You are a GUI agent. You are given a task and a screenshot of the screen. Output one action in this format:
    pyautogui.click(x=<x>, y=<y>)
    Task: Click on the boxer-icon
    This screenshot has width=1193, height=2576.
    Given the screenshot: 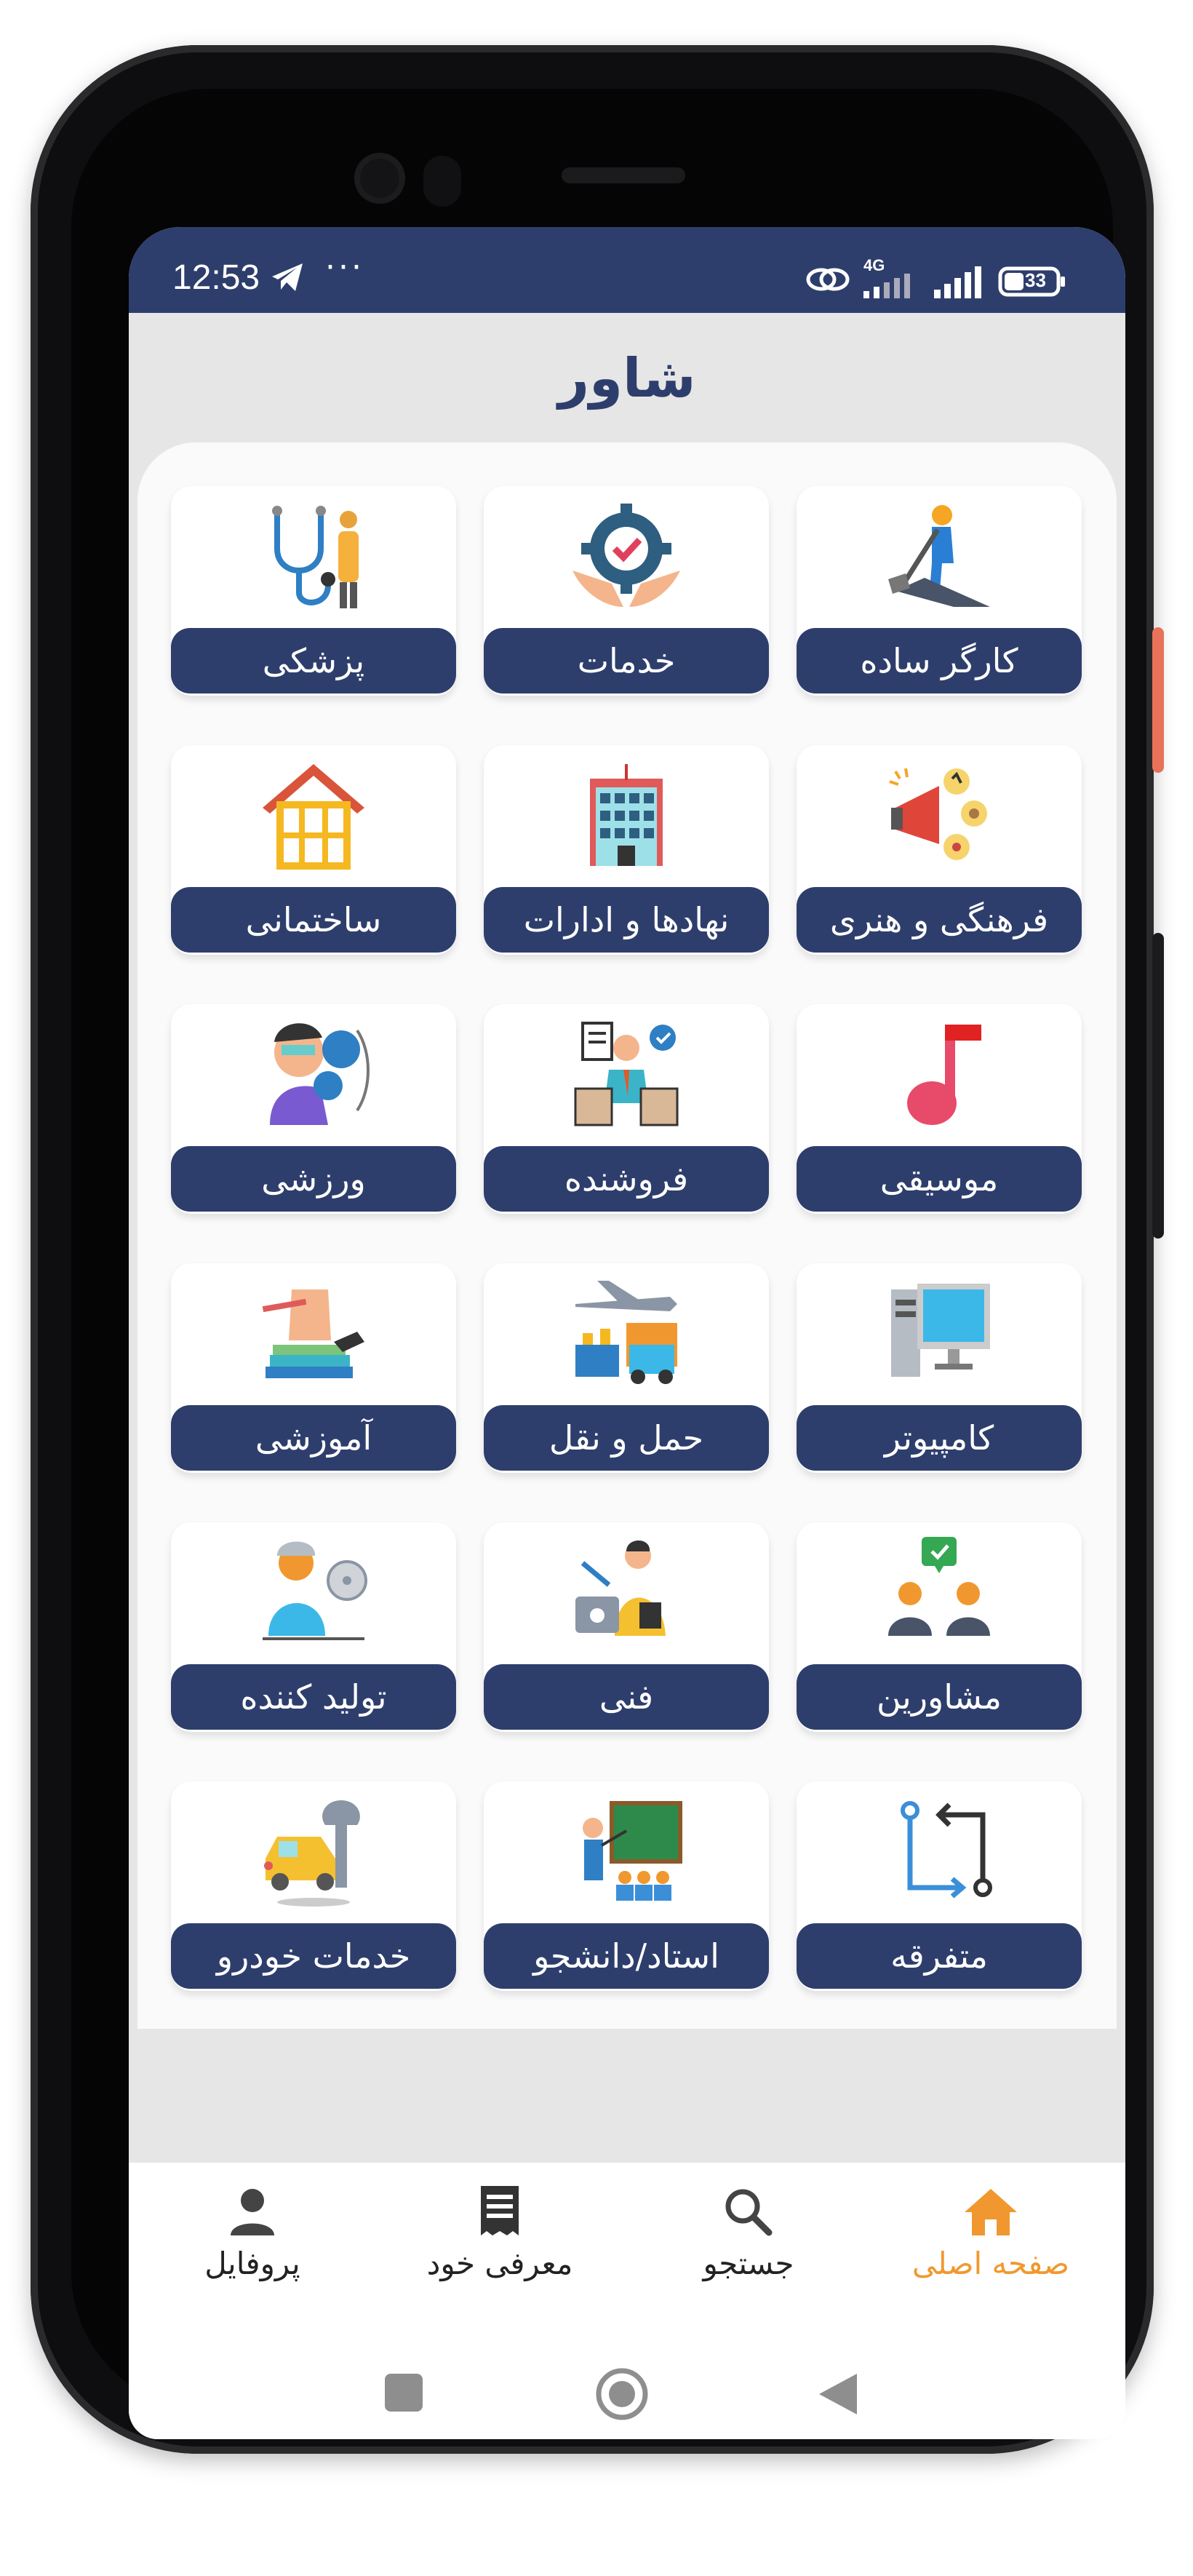 What is the action you would take?
    pyautogui.click(x=320, y=1074)
    